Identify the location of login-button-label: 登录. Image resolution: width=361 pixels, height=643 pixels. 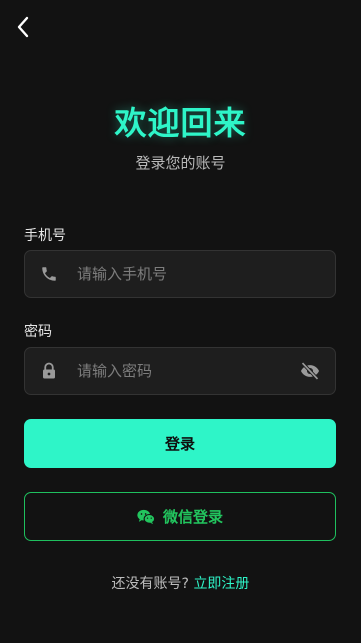
(179, 444).